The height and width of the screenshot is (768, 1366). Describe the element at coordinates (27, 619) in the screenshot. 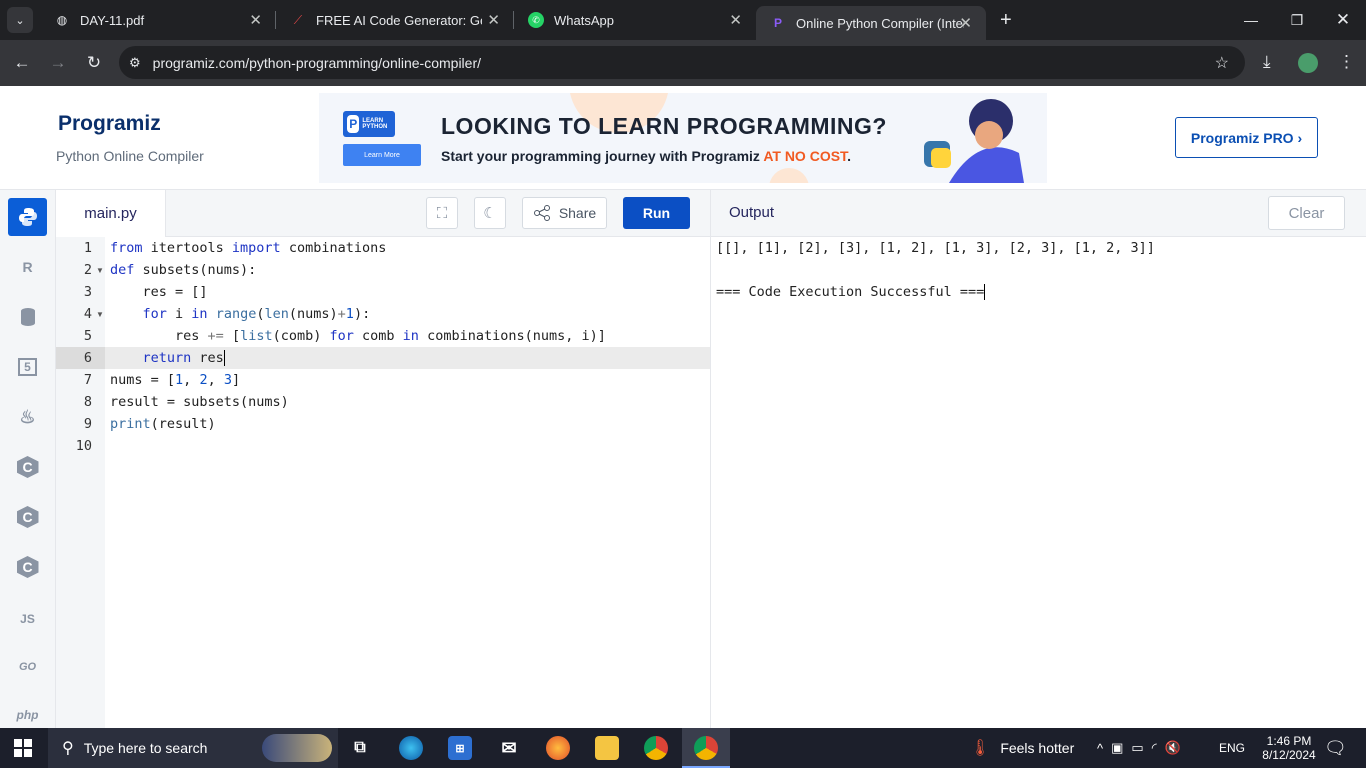

I see `sidebar-item-js: JS` at that location.